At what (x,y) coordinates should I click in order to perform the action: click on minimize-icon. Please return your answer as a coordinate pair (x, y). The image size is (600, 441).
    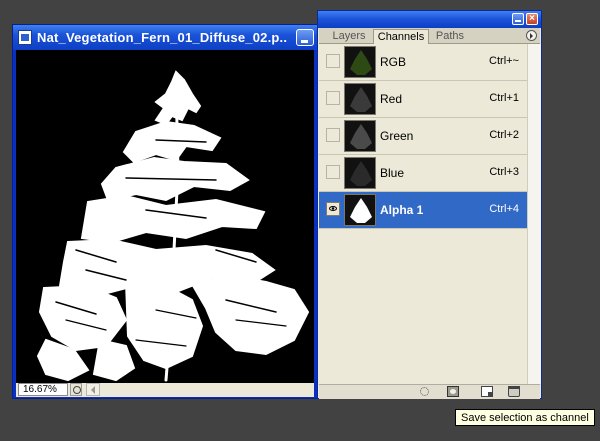
    Looking at the image, I should click on (305, 37).